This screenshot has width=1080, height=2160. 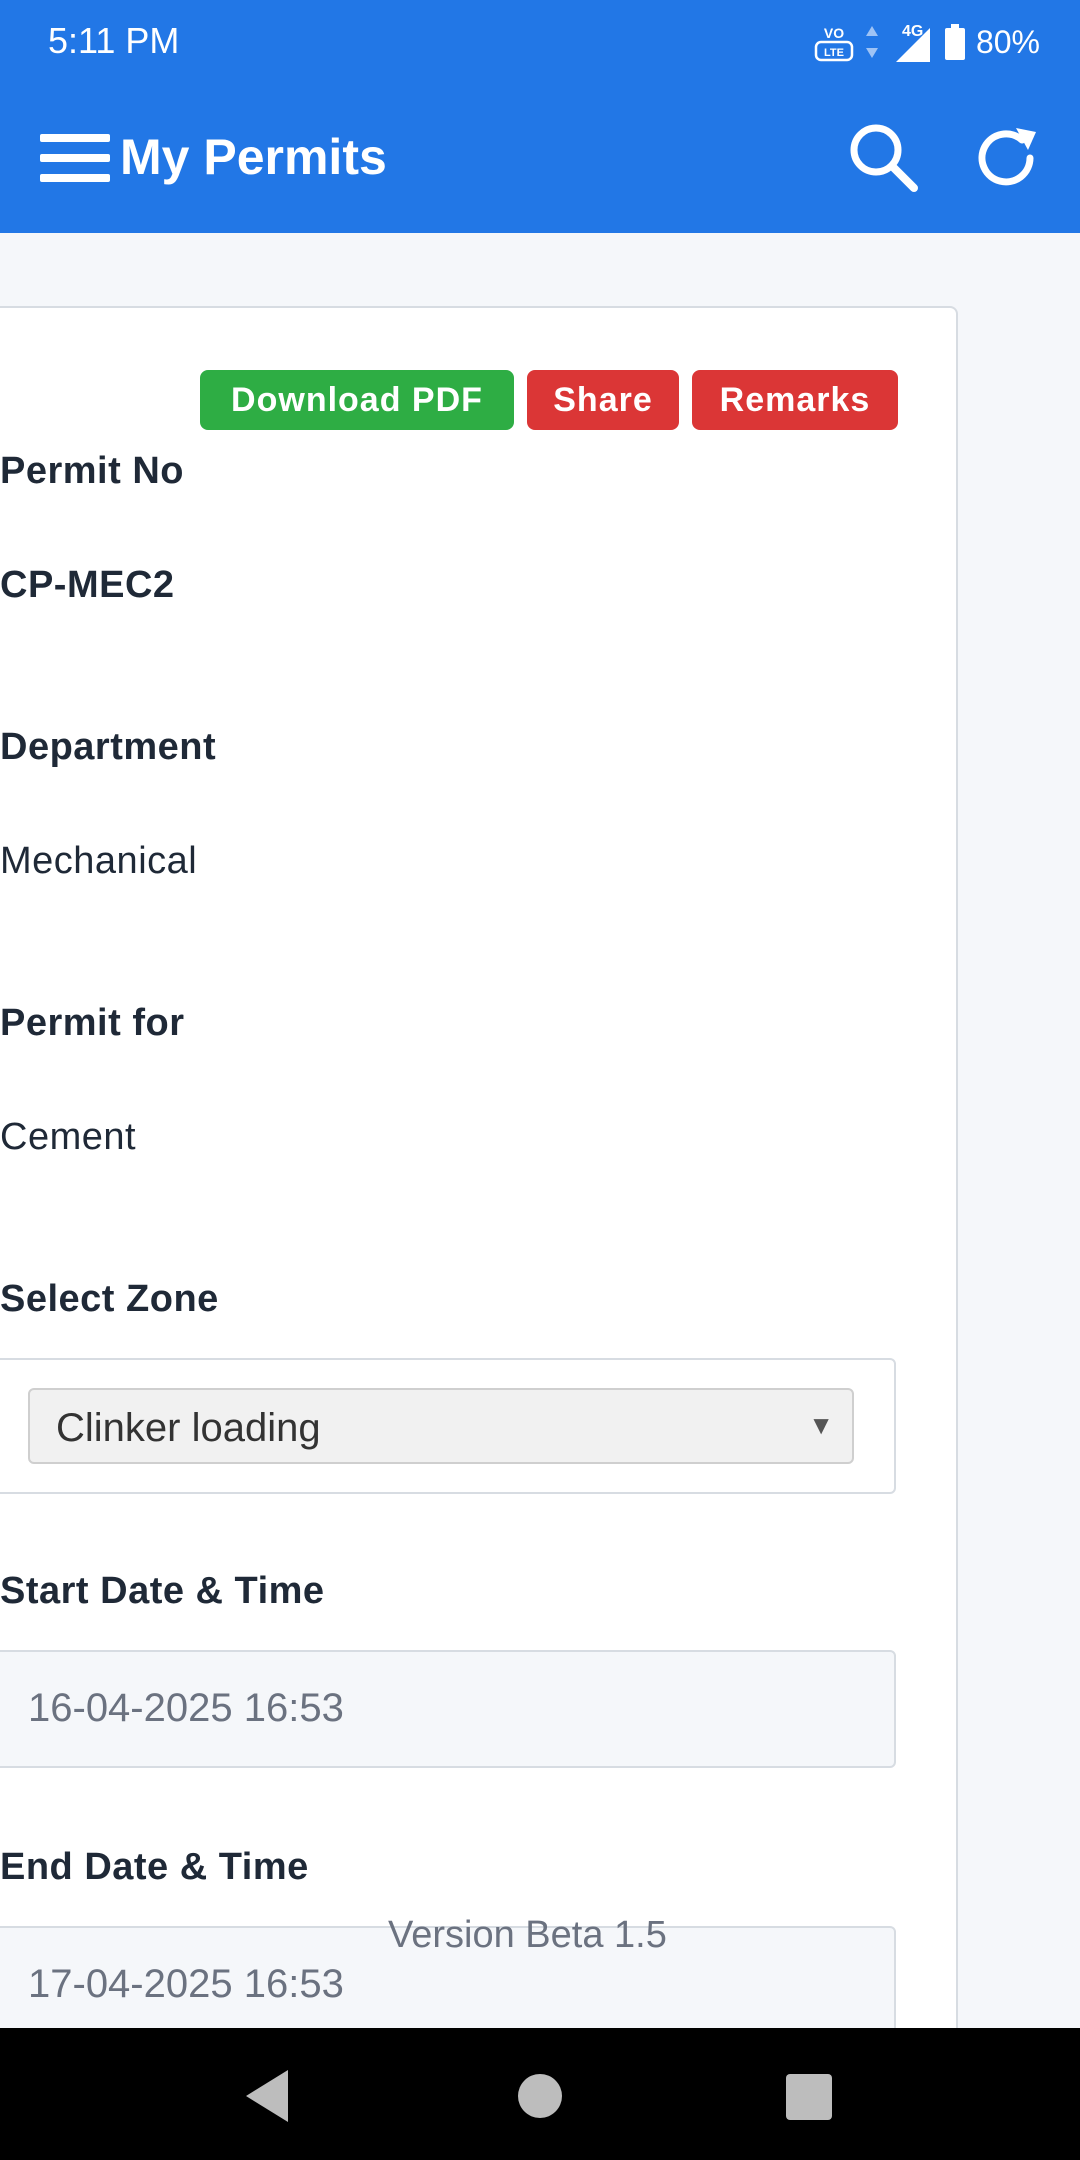 I want to click on download-pdf-button: Download PDF, so click(x=357, y=400).